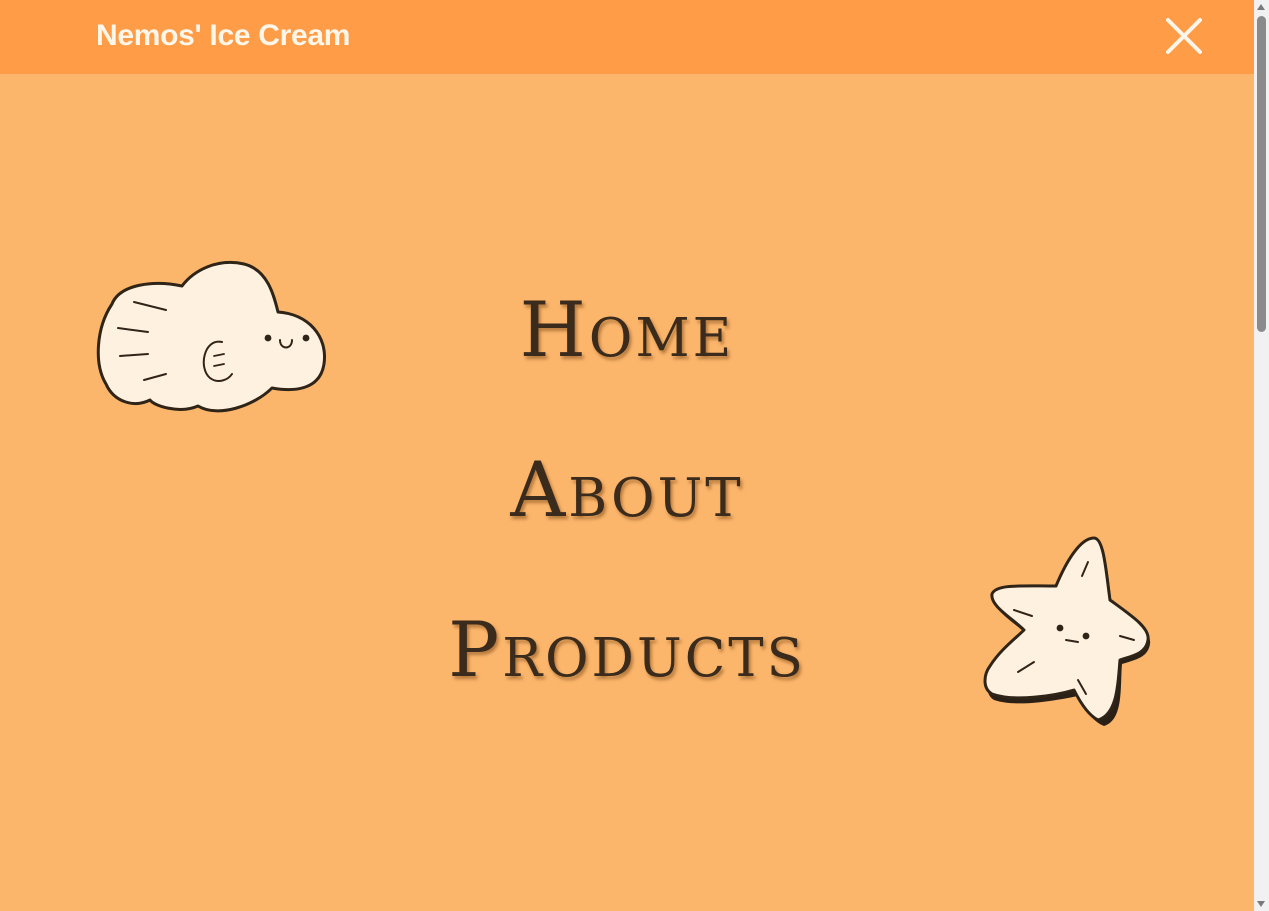  I want to click on scroll-up-arrow-icon, so click(1261, 7).